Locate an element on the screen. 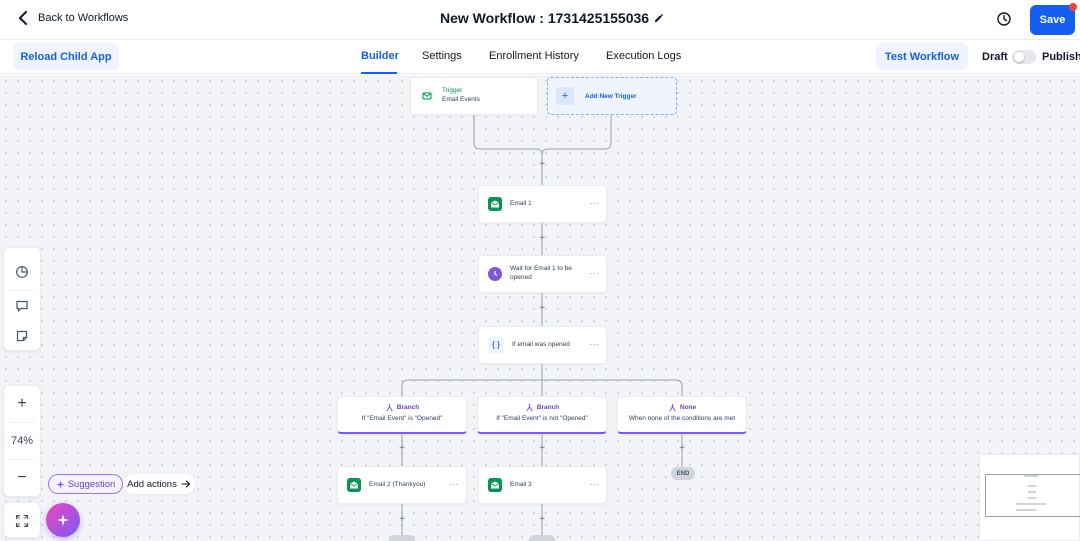 The width and height of the screenshot is (1080, 541). branch-condition: When none of the conditions are met is located at coordinates (682, 418).